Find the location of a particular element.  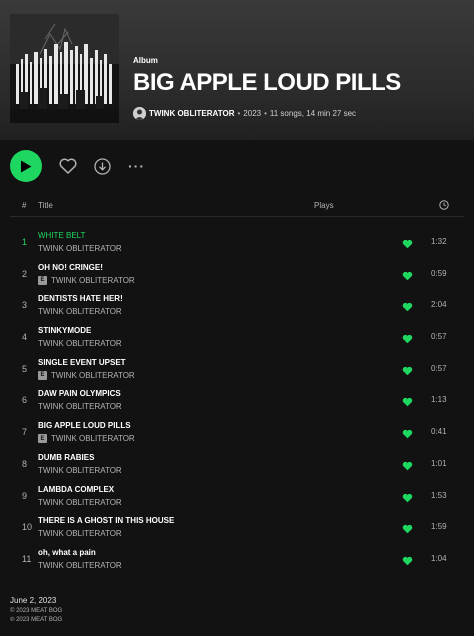

column-duration is located at coordinates (444, 206).